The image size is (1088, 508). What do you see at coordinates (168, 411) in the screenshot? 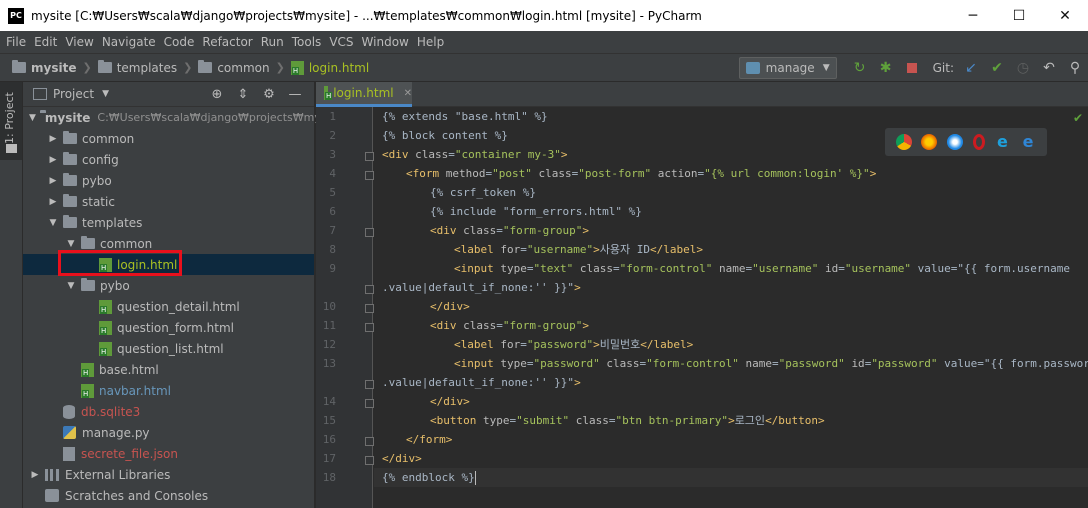
I see `tree-item: db.sqlite3` at bounding box center [168, 411].